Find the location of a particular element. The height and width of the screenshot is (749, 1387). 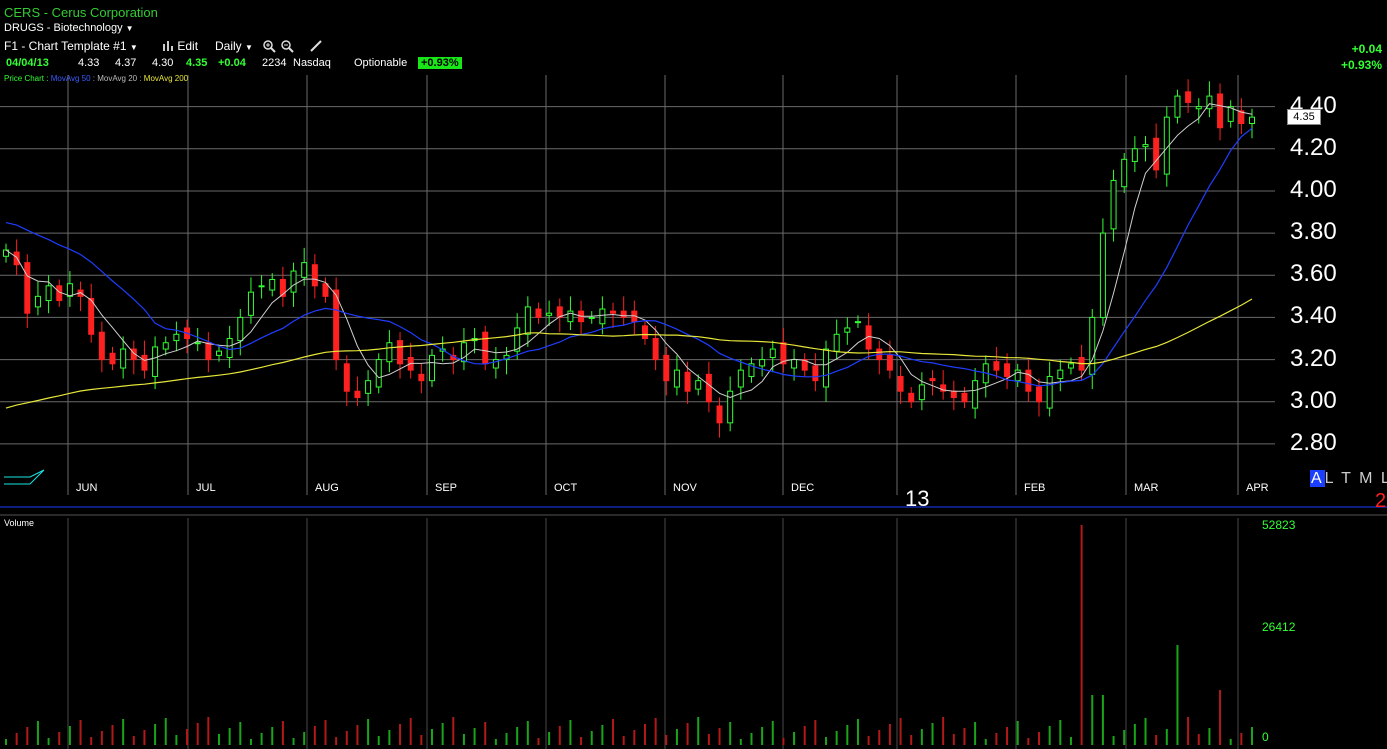

year-label: 13 is located at coordinates (917, 498).